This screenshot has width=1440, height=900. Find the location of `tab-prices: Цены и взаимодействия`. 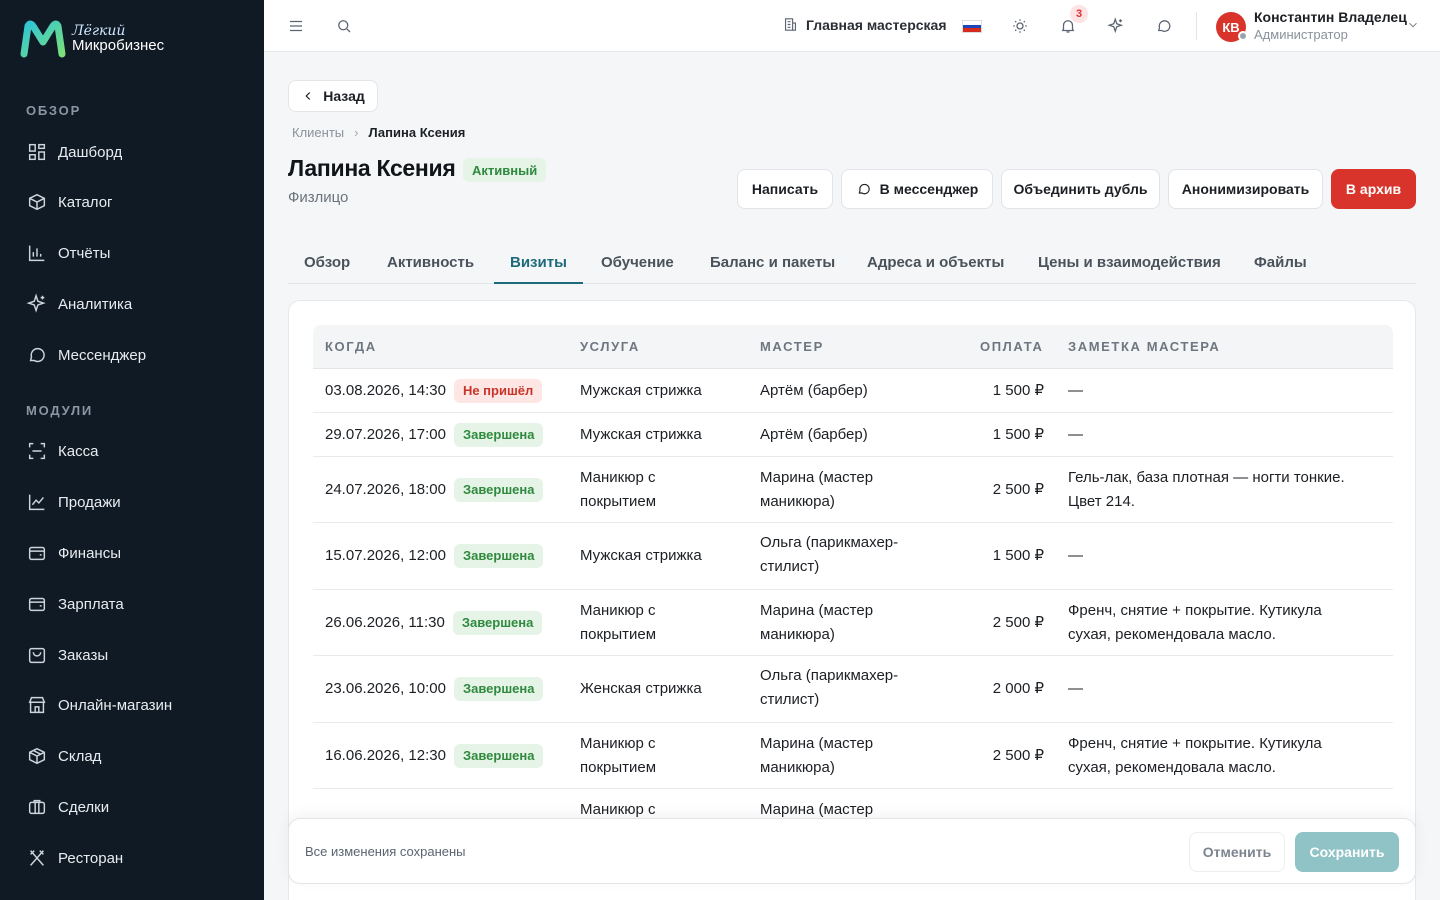

tab-prices: Цены и взаимодействия is located at coordinates (1129, 262).